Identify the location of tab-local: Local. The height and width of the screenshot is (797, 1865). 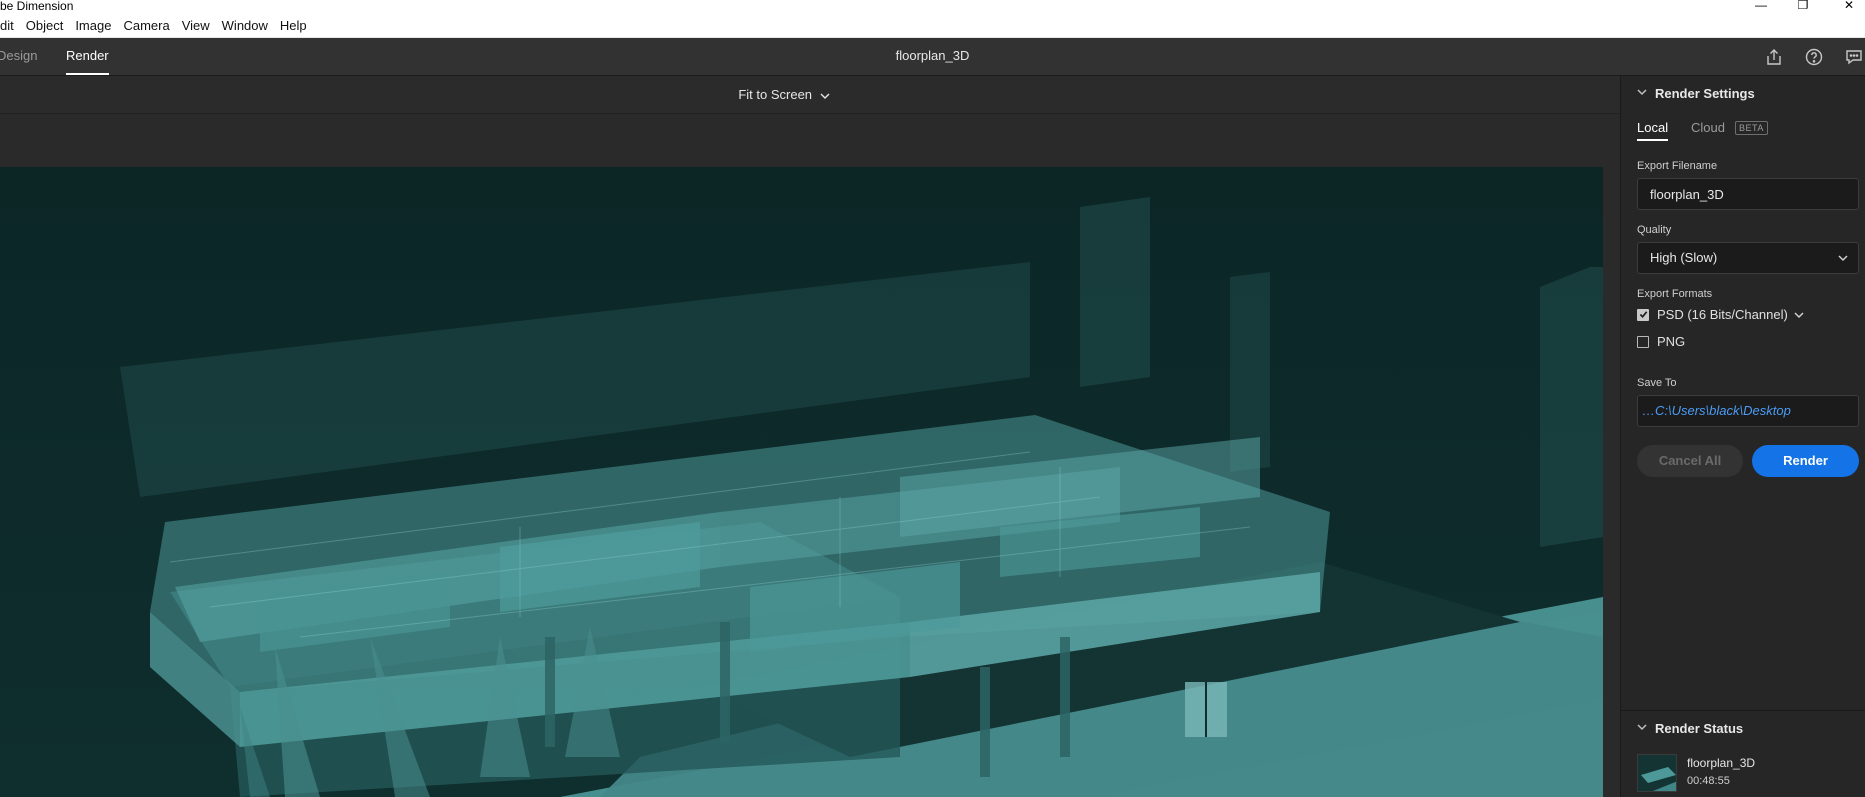
(1653, 130).